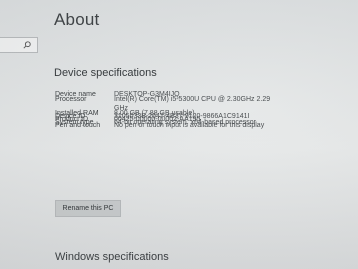  What do you see at coordinates (112, 257) in the screenshot?
I see `windows-specifications-heading: Windows specifications` at bounding box center [112, 257].